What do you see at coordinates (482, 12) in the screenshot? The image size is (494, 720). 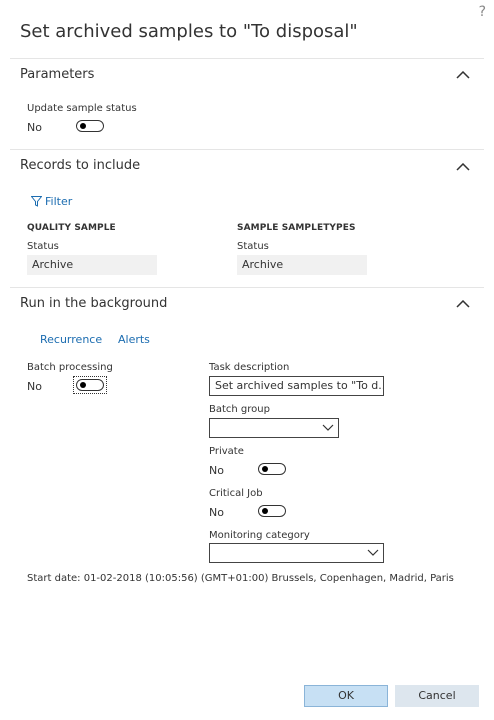 I see `help-icon: ?` at bounding box center [482, 12].